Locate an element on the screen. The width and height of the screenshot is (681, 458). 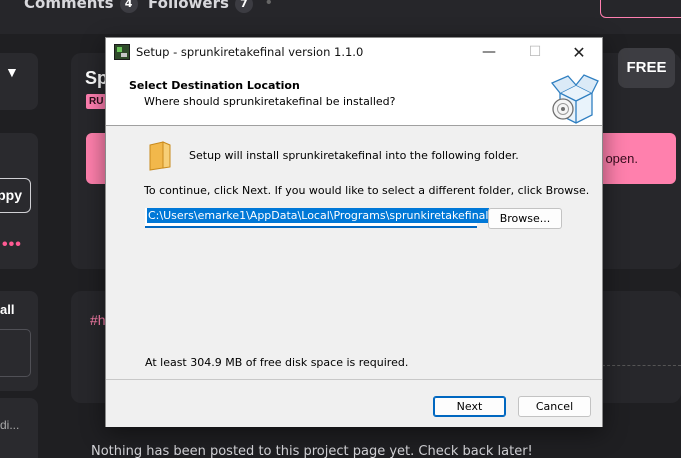
tab-comments-label: Comments is located at coordinates (69, 6).